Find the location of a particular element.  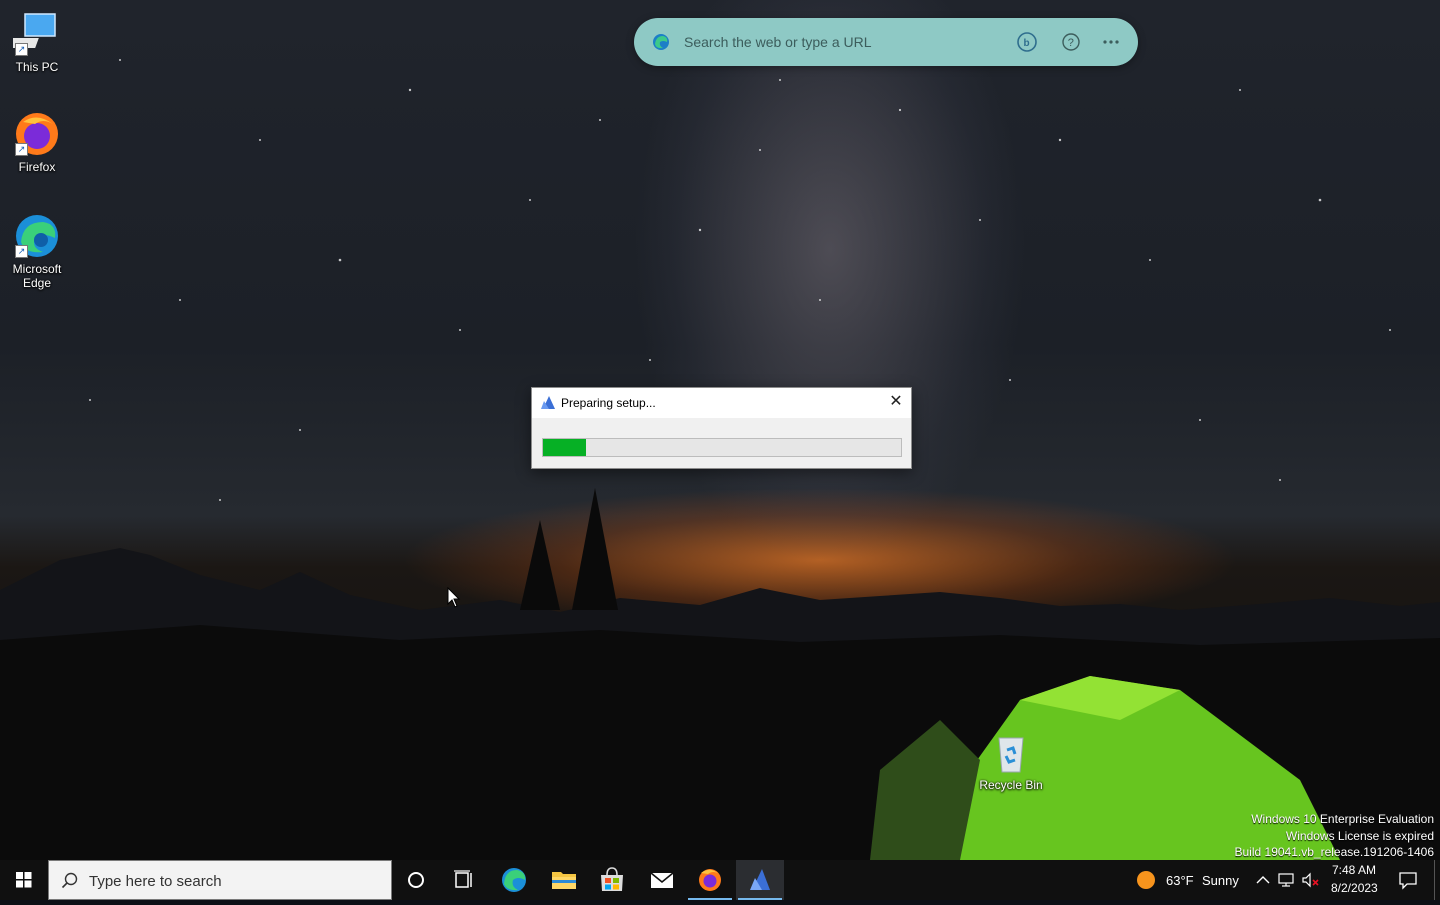

cortana-button is located at coordinates (416, 880).